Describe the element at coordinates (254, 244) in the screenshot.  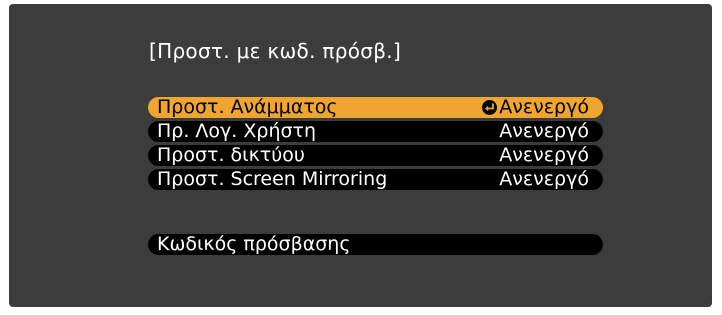
I see `menu-item-label: Κωδικός πρόσβασης` at that location.